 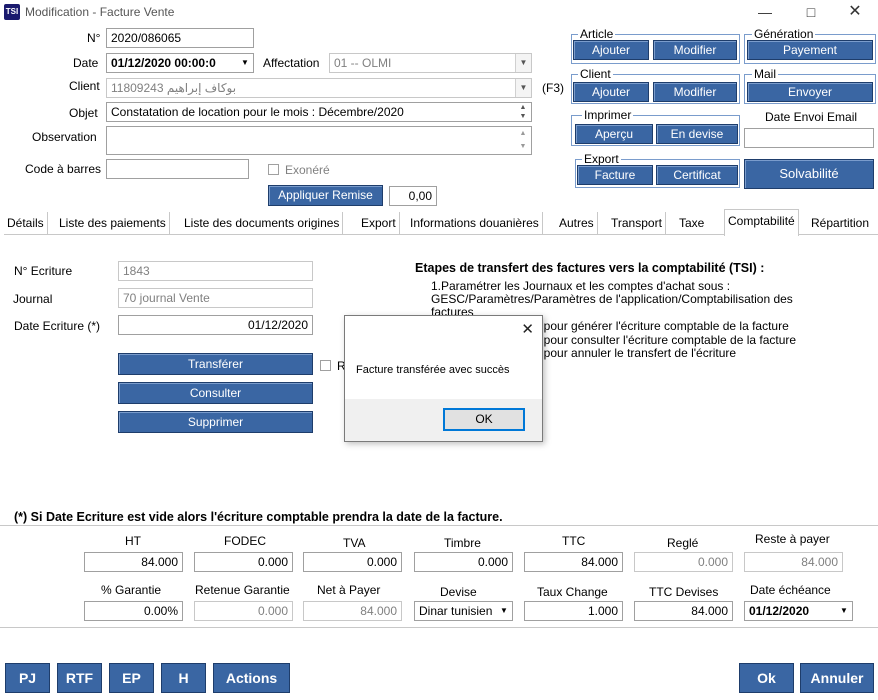 I want to click on actions-button: Actions, so click(x=251, y=678).